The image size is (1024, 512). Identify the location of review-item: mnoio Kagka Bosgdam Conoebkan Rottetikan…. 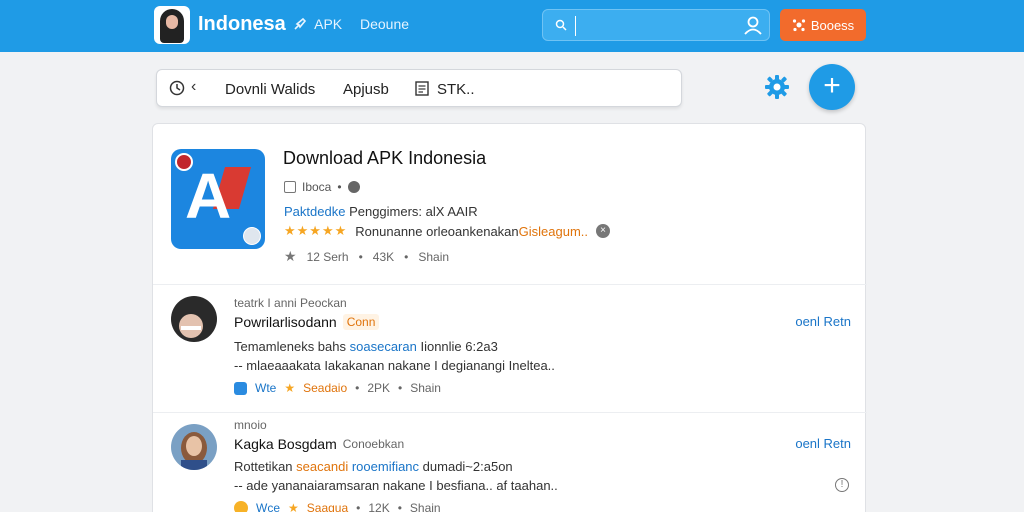
(510, 462).